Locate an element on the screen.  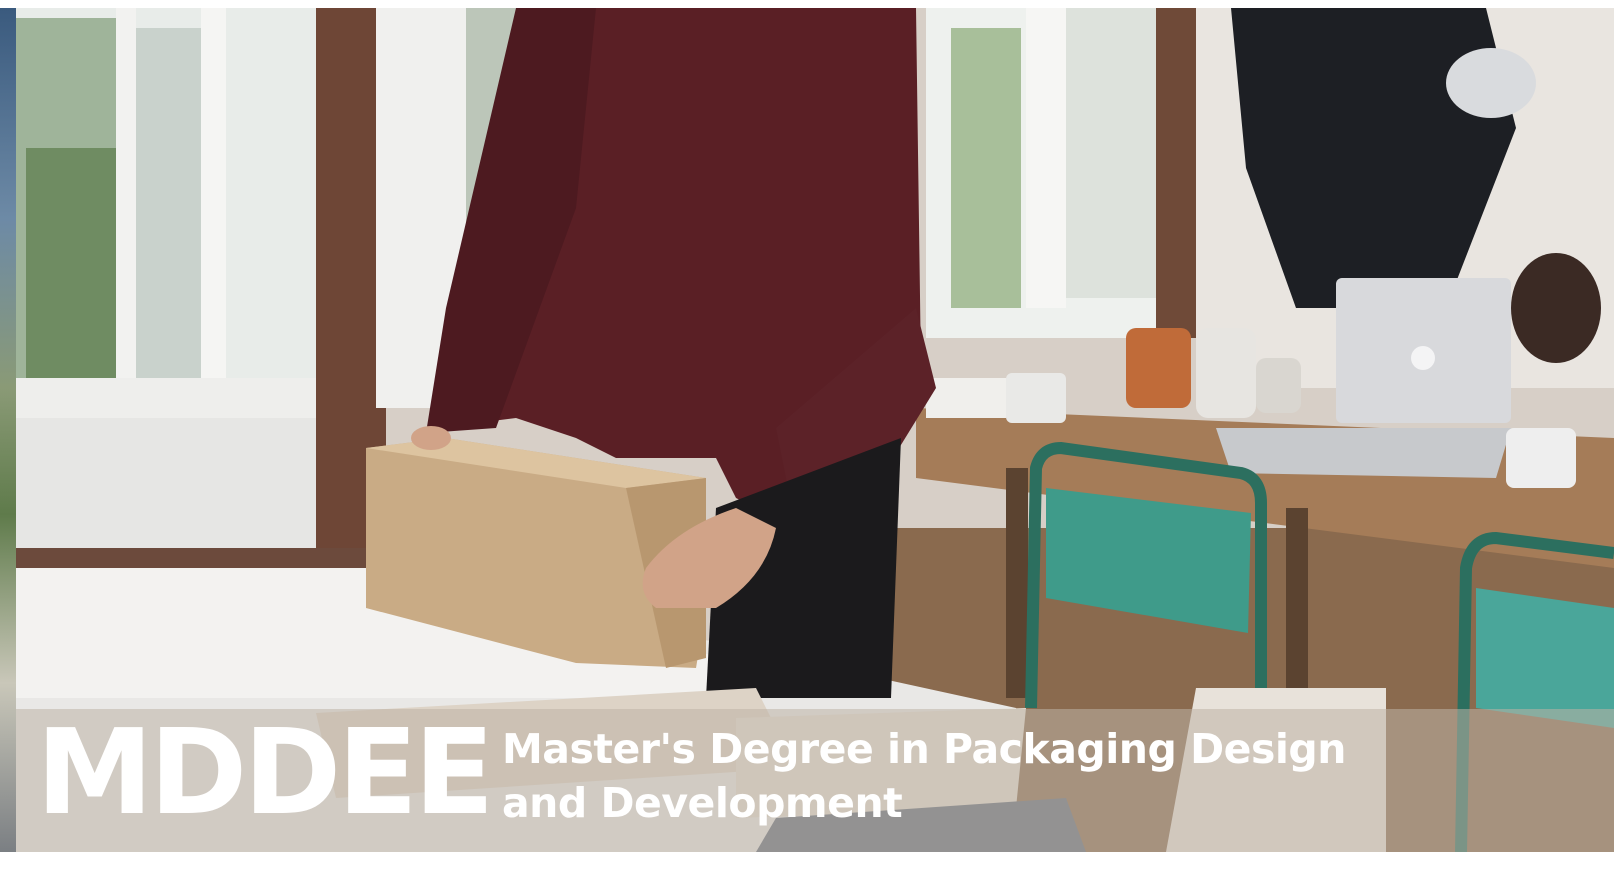
tagline-line-2: and Development is located at coordinates (702, 803).